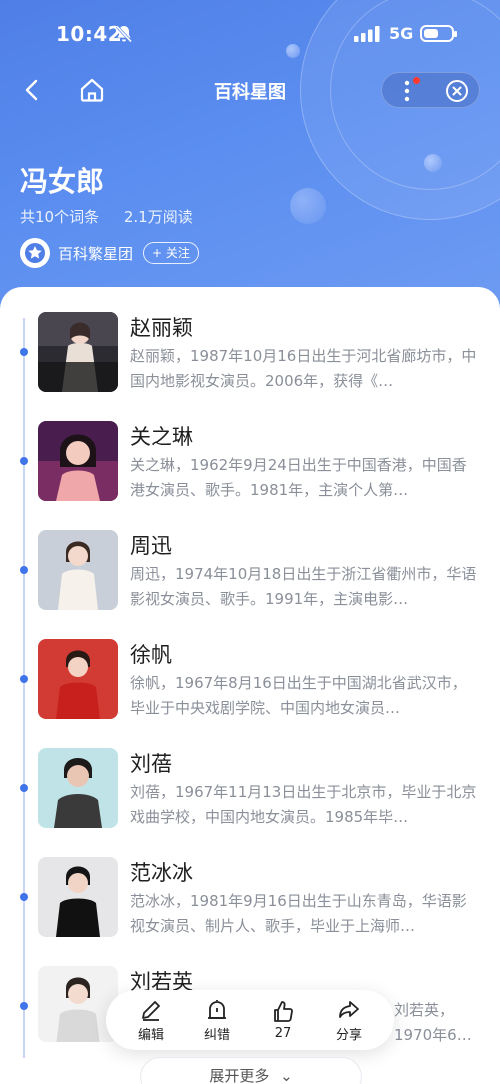  What do you see at coordinates (416, 80) in the screenshot?
I see `notification-dot` at bounding box center [416, 80].